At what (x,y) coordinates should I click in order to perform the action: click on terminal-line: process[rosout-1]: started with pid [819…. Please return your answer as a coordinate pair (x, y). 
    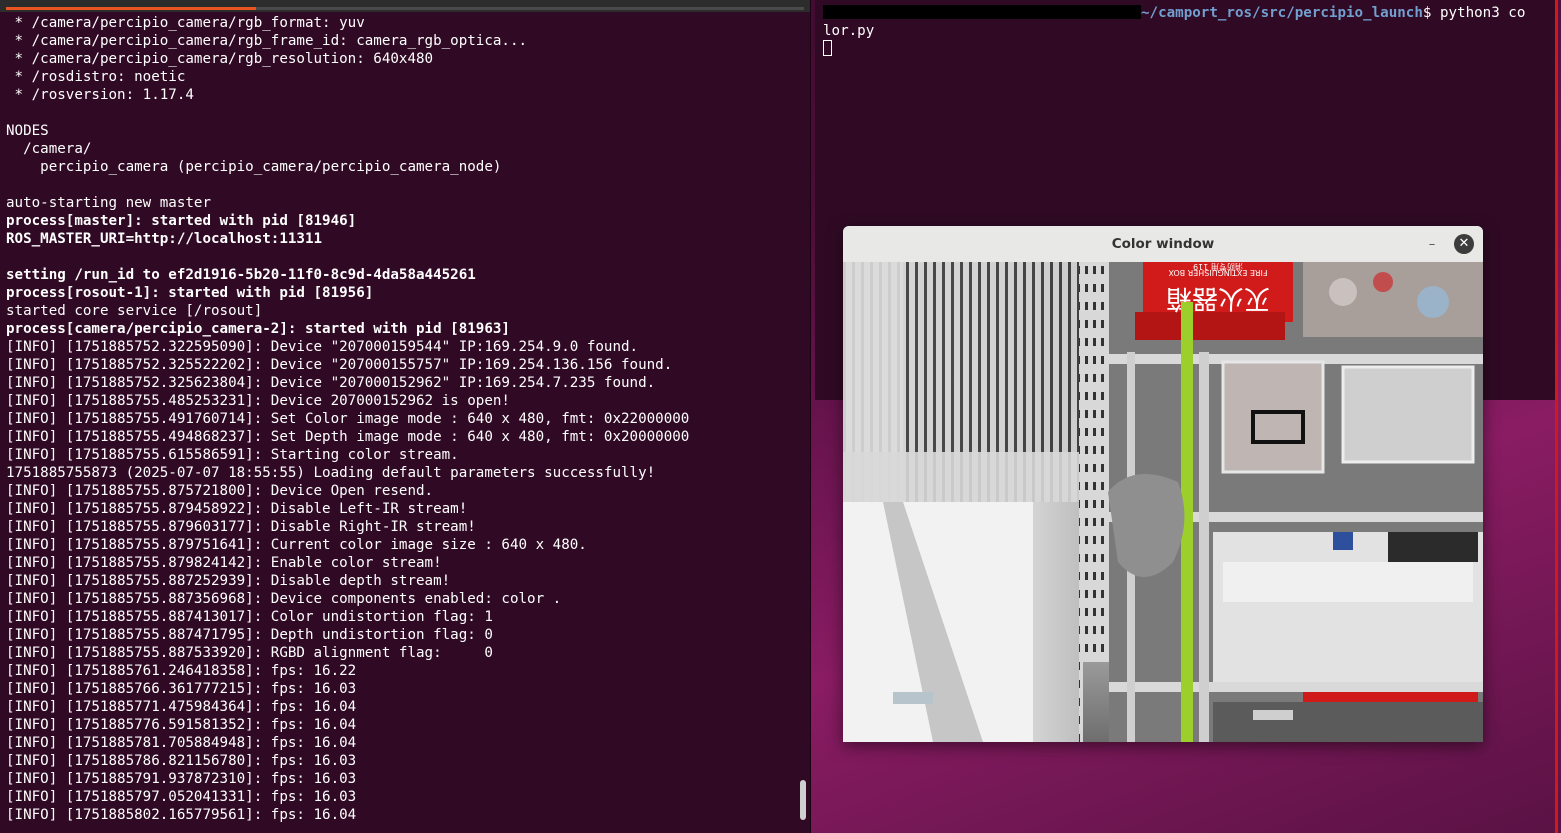
    Looking at the image, I should click on (190, 293).